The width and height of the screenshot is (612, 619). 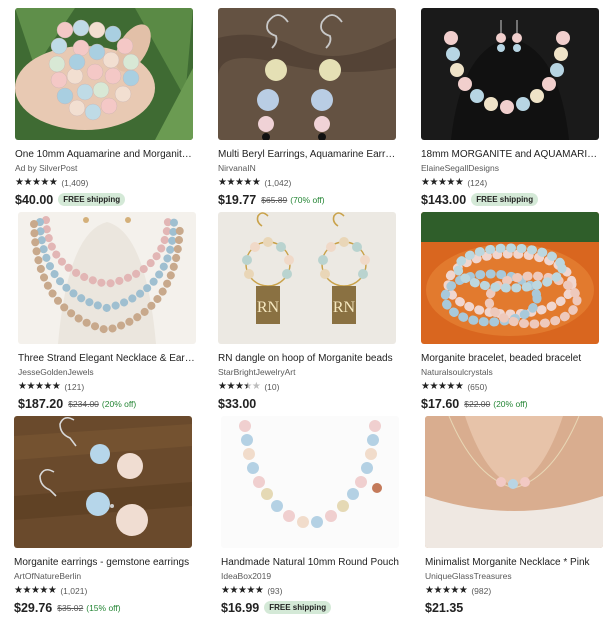 What do you see at coordinates (103, 607) in the screenshot?
I see `discount-text: (15% off)` at bounding box center [103, 607].